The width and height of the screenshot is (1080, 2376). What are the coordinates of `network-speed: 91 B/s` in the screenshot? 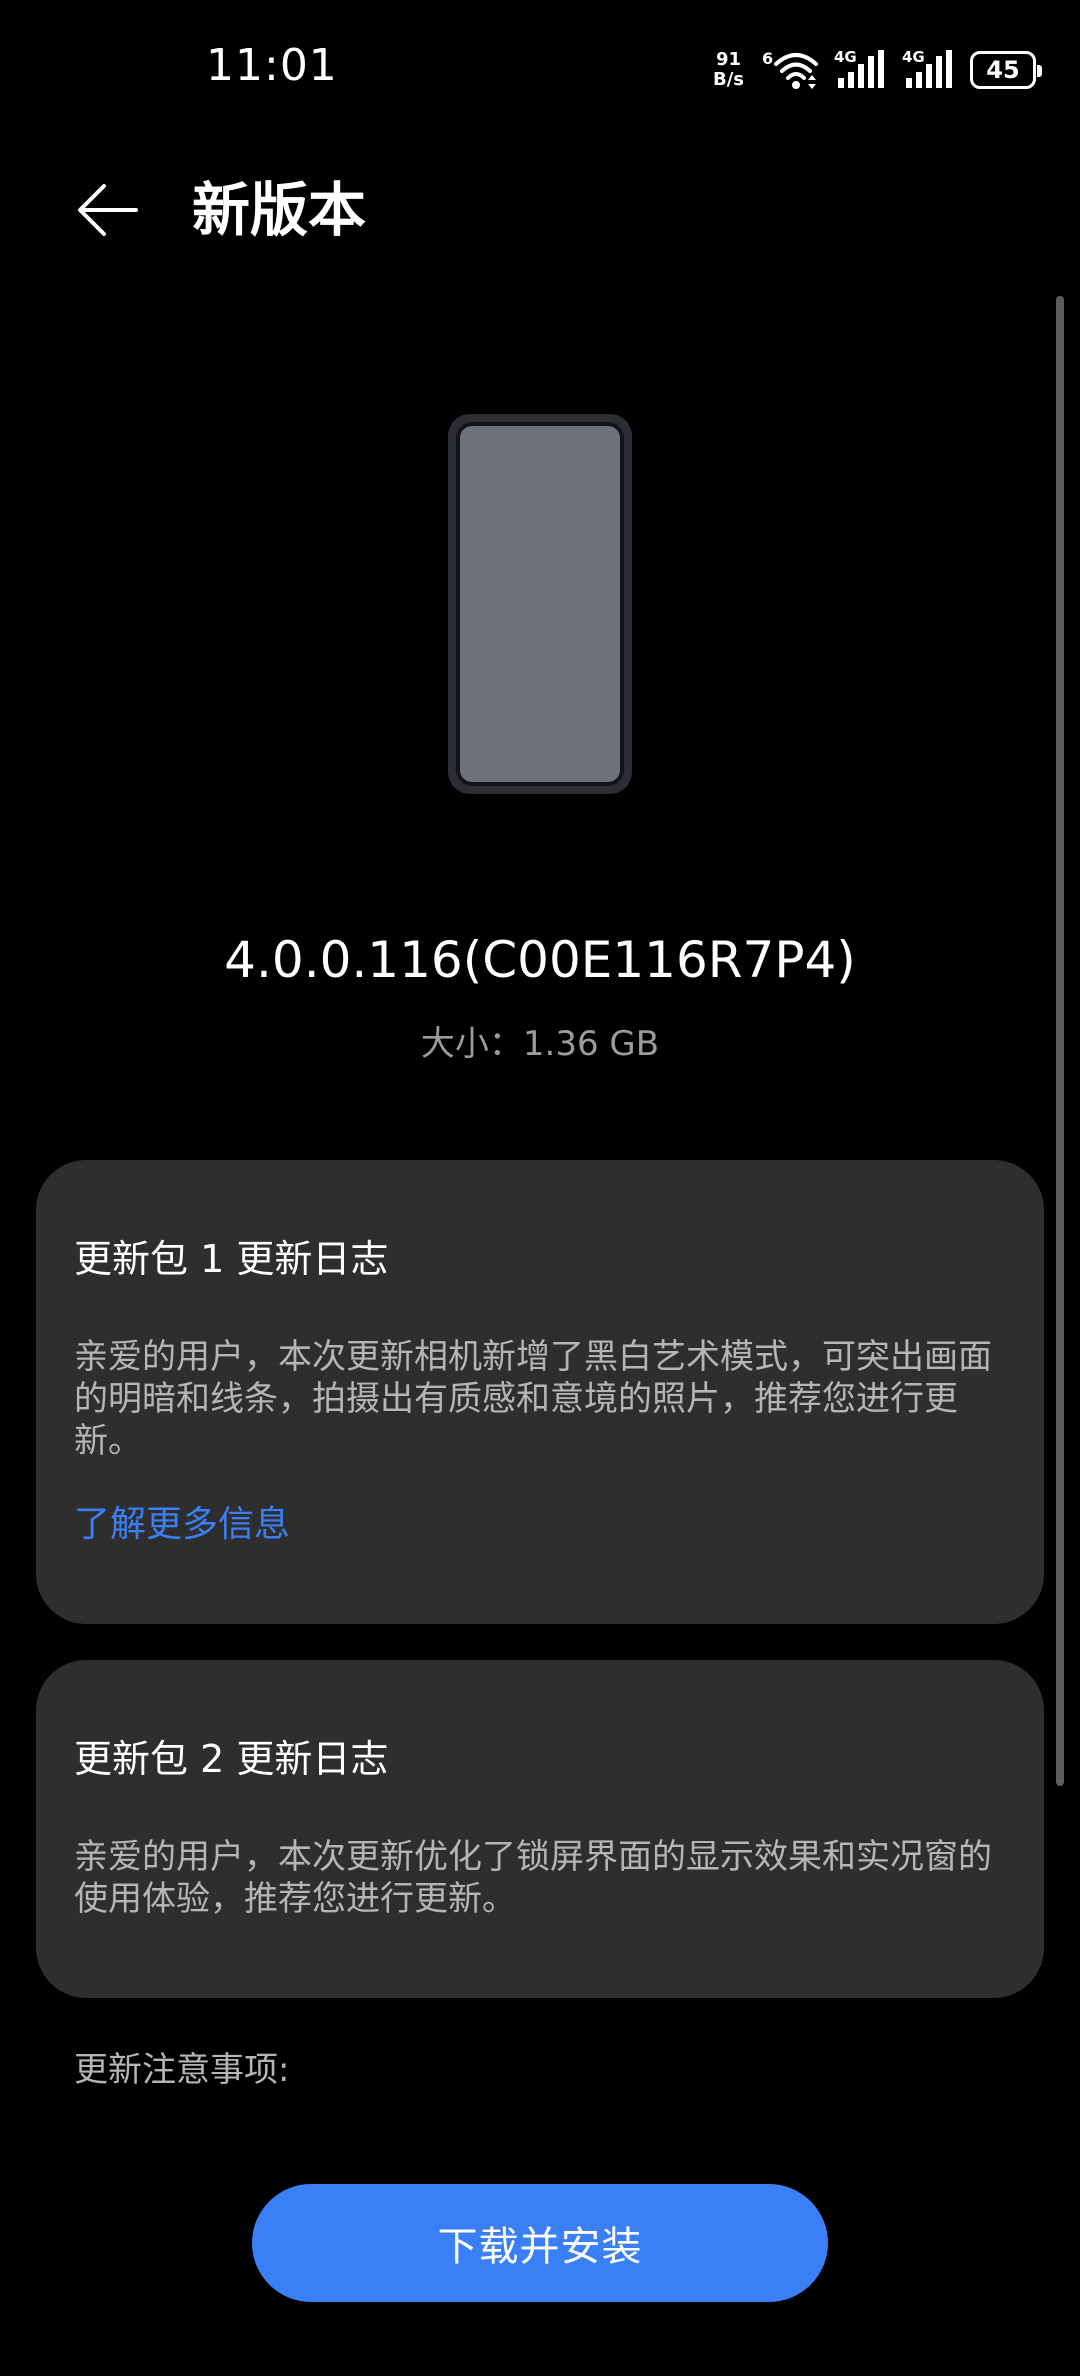 It's located at (728, 70).